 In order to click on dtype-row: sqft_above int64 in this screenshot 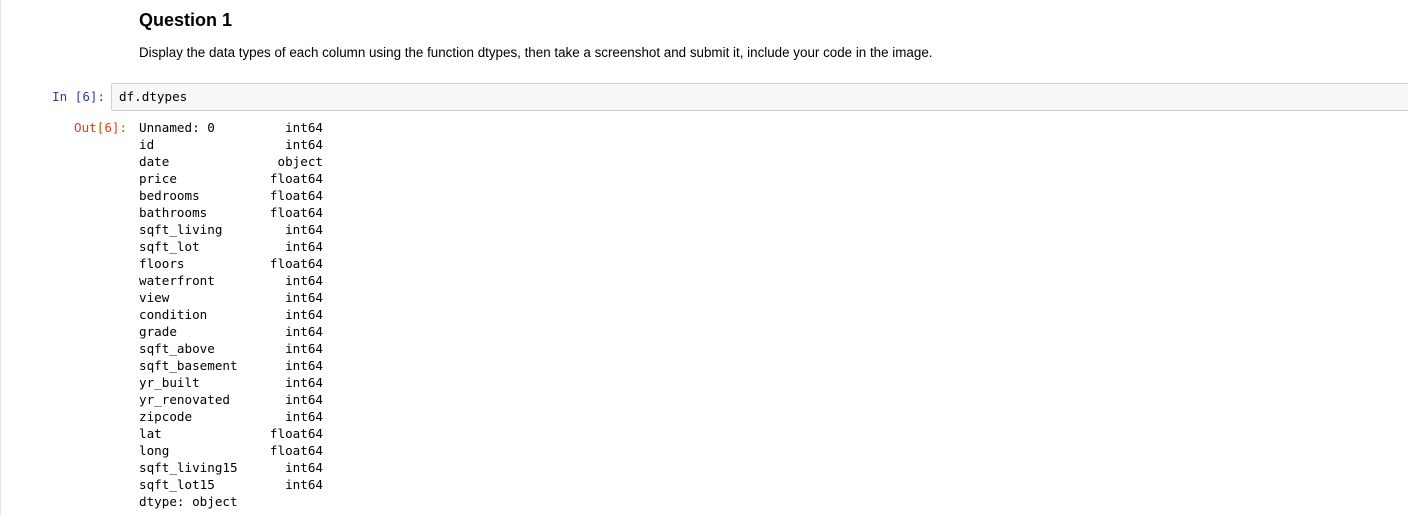, I will do `click(269, 348)`.